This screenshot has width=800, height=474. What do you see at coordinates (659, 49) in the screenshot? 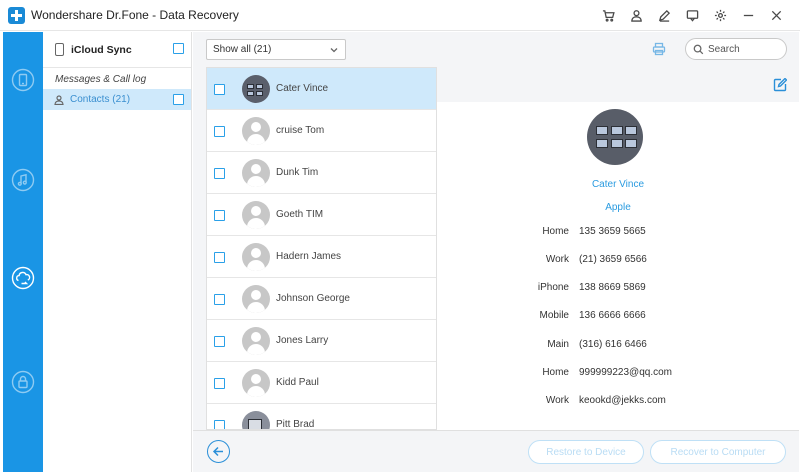
I see `print-icon` at bounding box center [659, 49].